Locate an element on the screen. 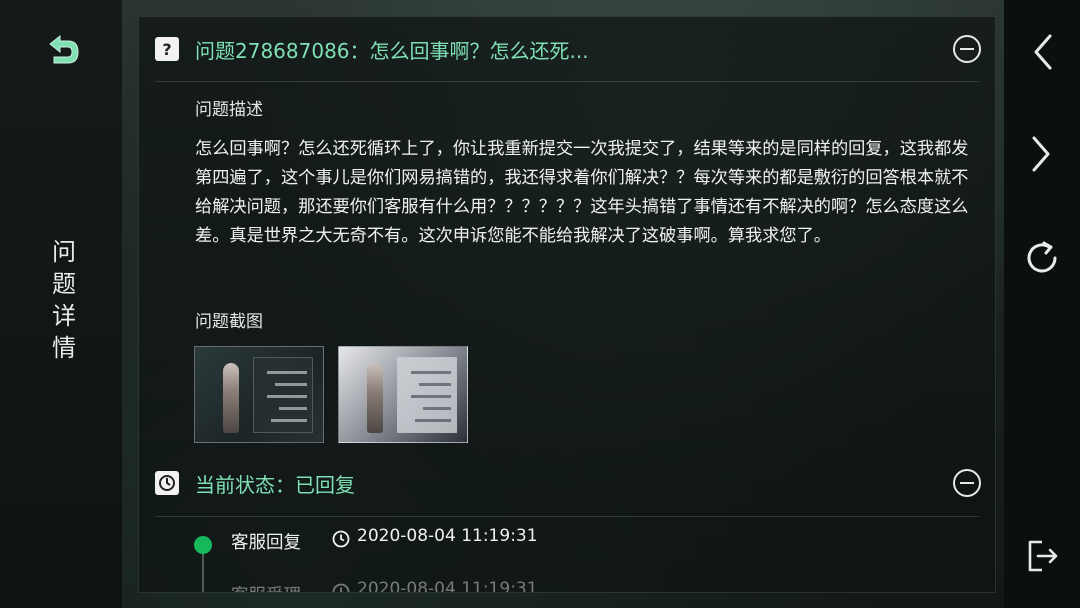 Image resolution: width=1080 pixels, height=608 pixels. status-title: 当前状态：已回复 is located at coordinates (275, 484).